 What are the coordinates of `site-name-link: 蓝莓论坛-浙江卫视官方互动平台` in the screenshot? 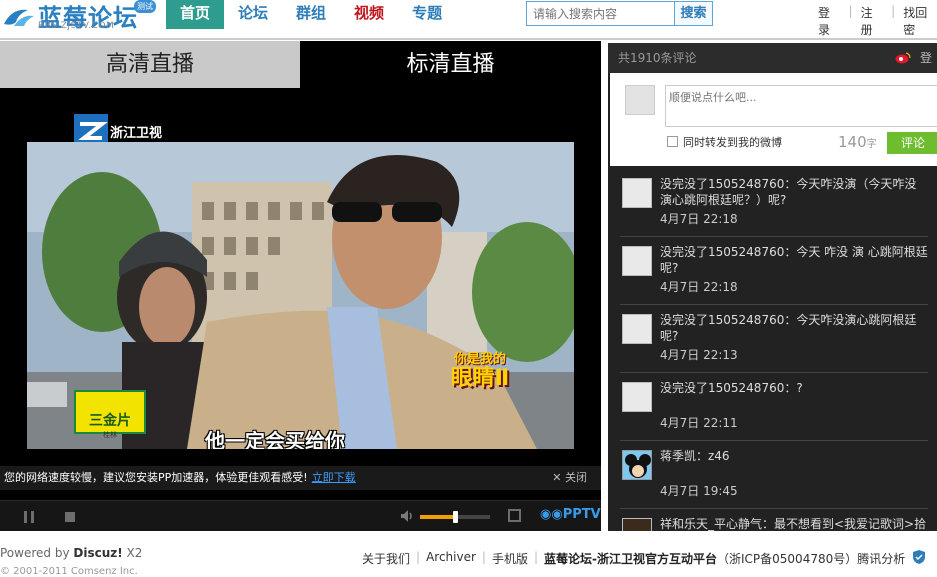 It's located at (630, 558).